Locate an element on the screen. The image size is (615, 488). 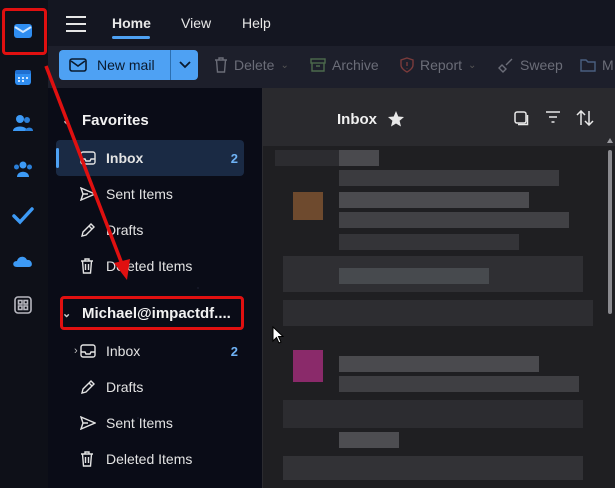
annotation-arrow is located at coordinates (87, 172).